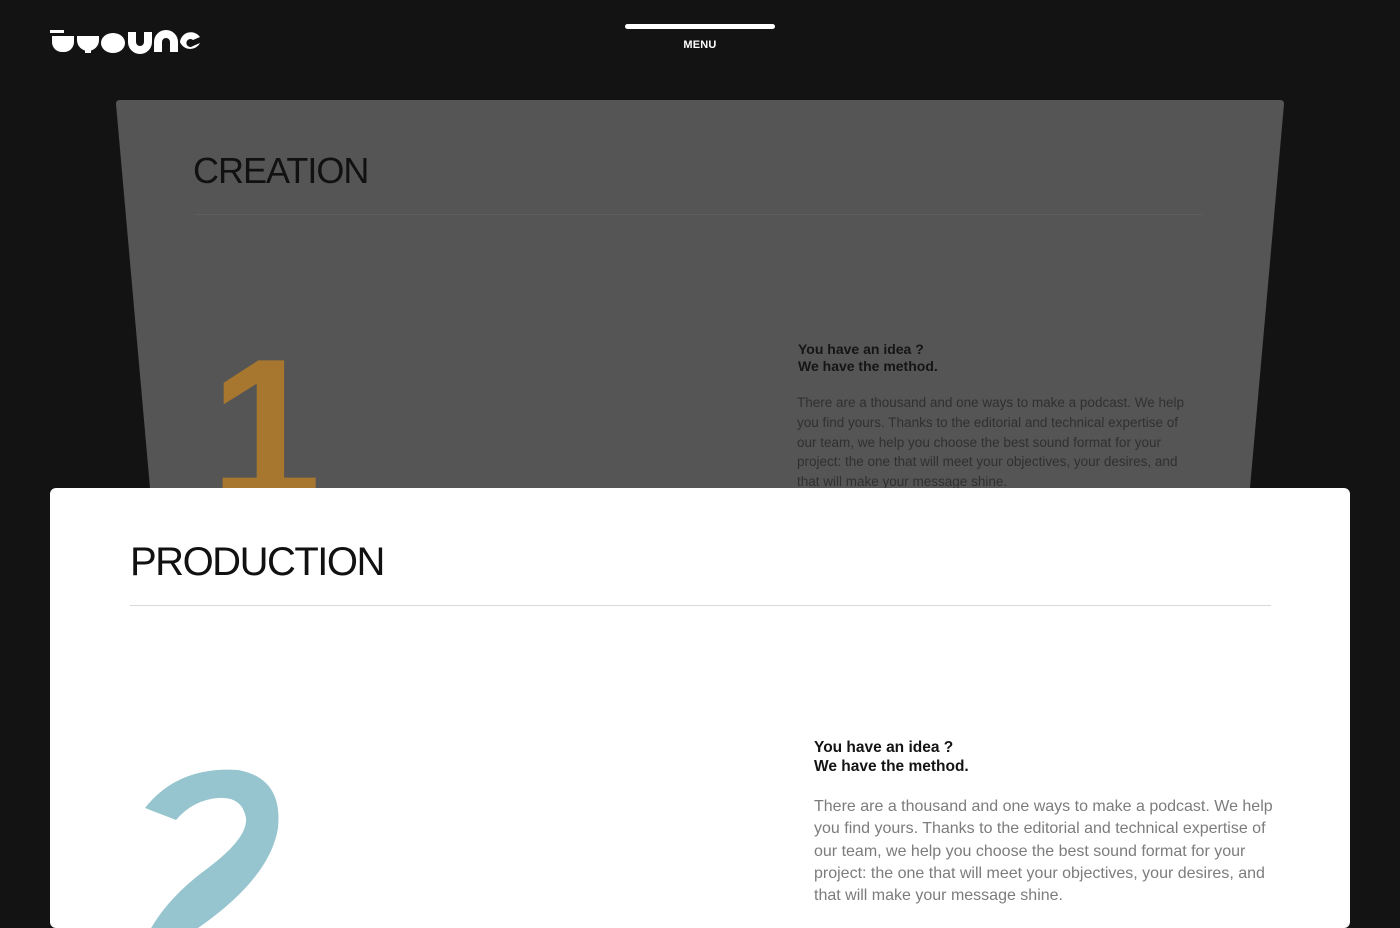  What do you see at coordinates (868, 366) in the screenshot?
I see `creation-heading-line2: We have the method.` at bounding box center [868, 366].